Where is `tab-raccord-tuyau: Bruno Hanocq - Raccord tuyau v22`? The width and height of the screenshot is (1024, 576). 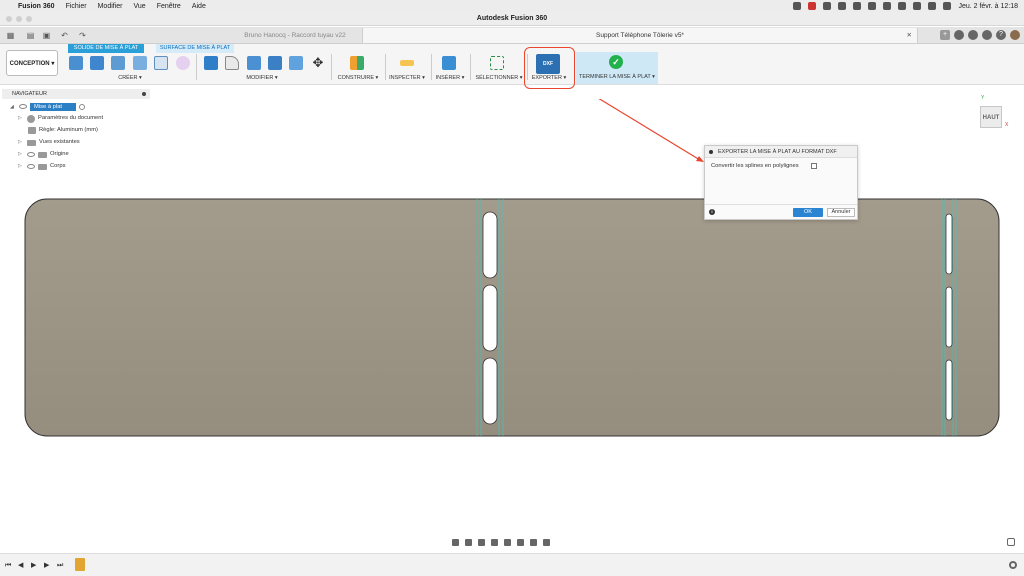 tab-raccord-tuyau: Bruno Hanocq - Raccord tuyau v22 is located at coordinates (295, 35).